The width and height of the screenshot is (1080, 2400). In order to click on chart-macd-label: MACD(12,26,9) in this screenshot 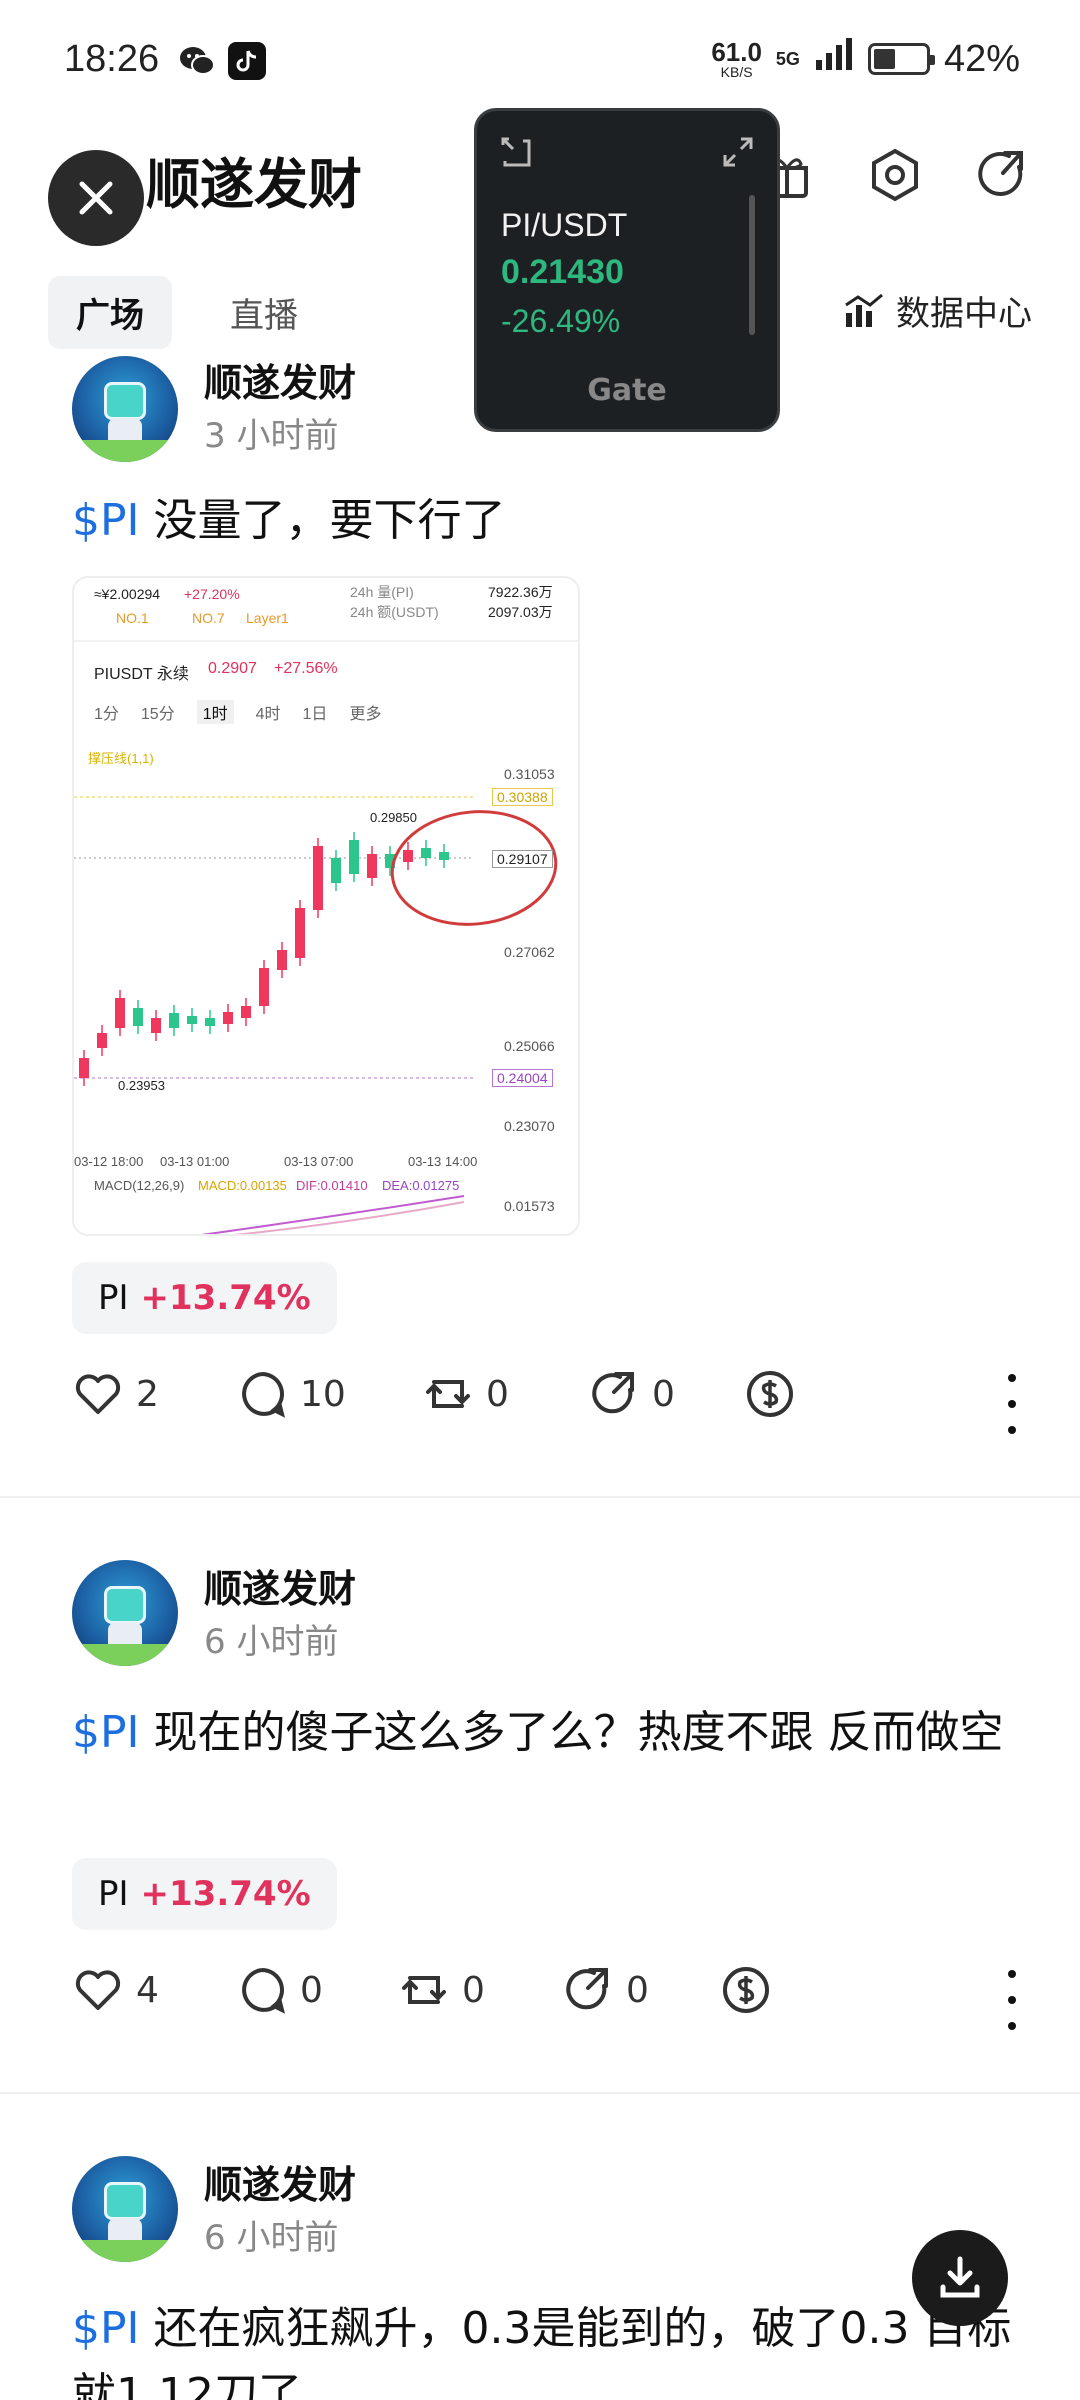, I will do `click(139, 1185)`.